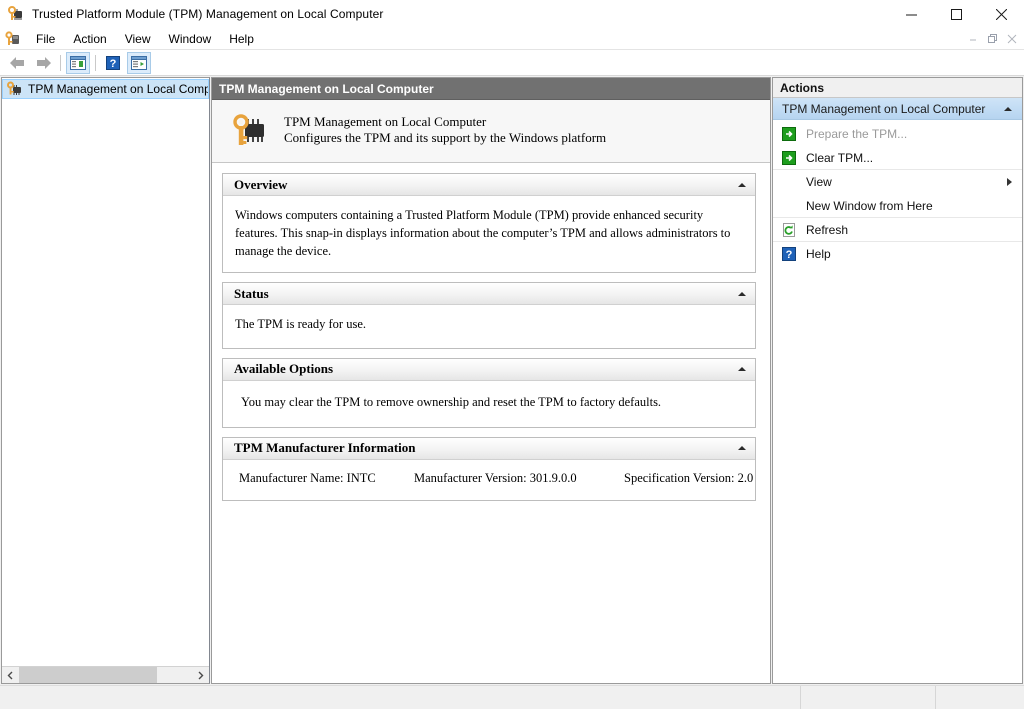 The width and height of the screenshot is (1024, 709). Describe the element at coordinates (679, 477) in the screenshot. I see `specification-version-label: Specification Version:` at that location.